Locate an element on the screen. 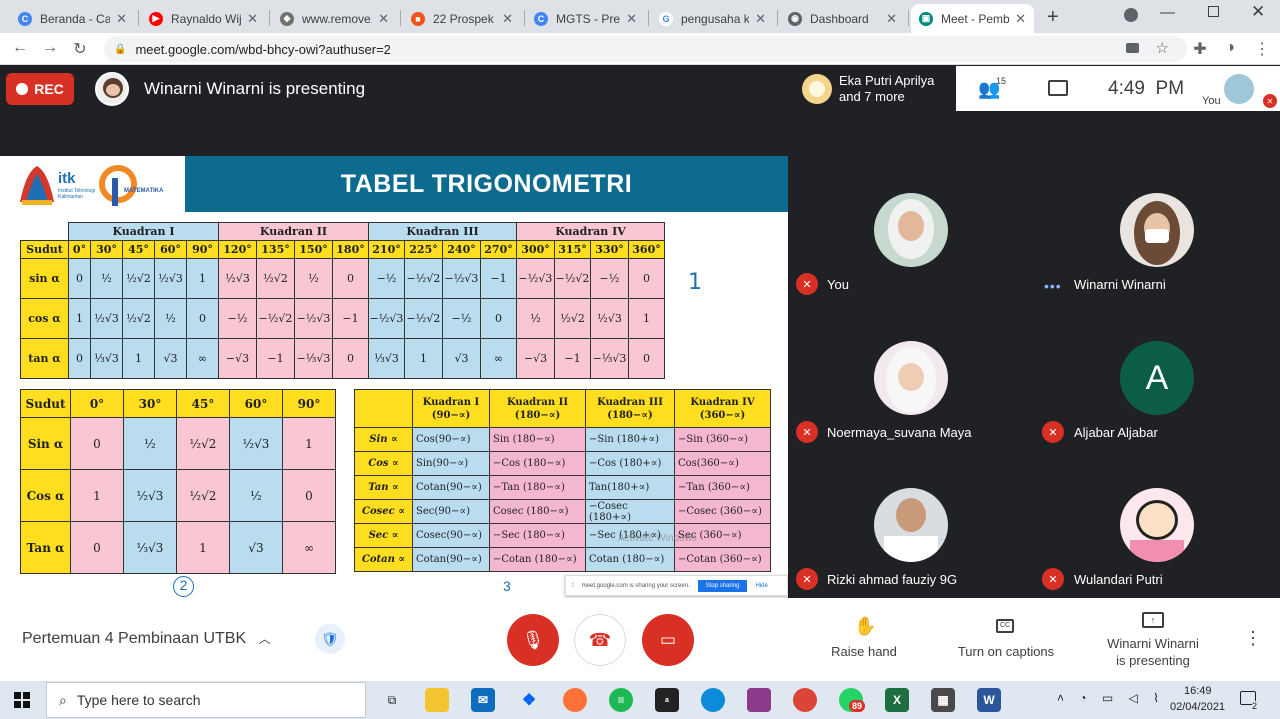 This screenshot has width=1280, height=719. browser-tab: Gpengusaha kaya ✕ is located at coordinates (712, 18).